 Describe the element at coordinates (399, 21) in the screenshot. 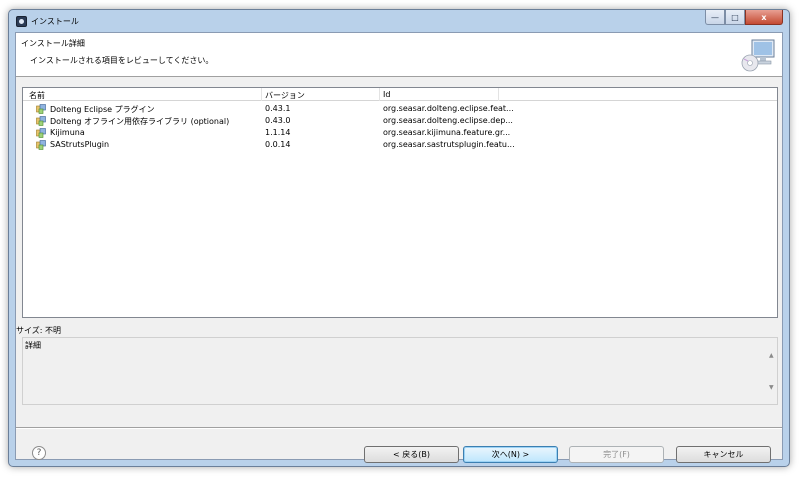

I see `title-bar: インストール — □ x` at that location.